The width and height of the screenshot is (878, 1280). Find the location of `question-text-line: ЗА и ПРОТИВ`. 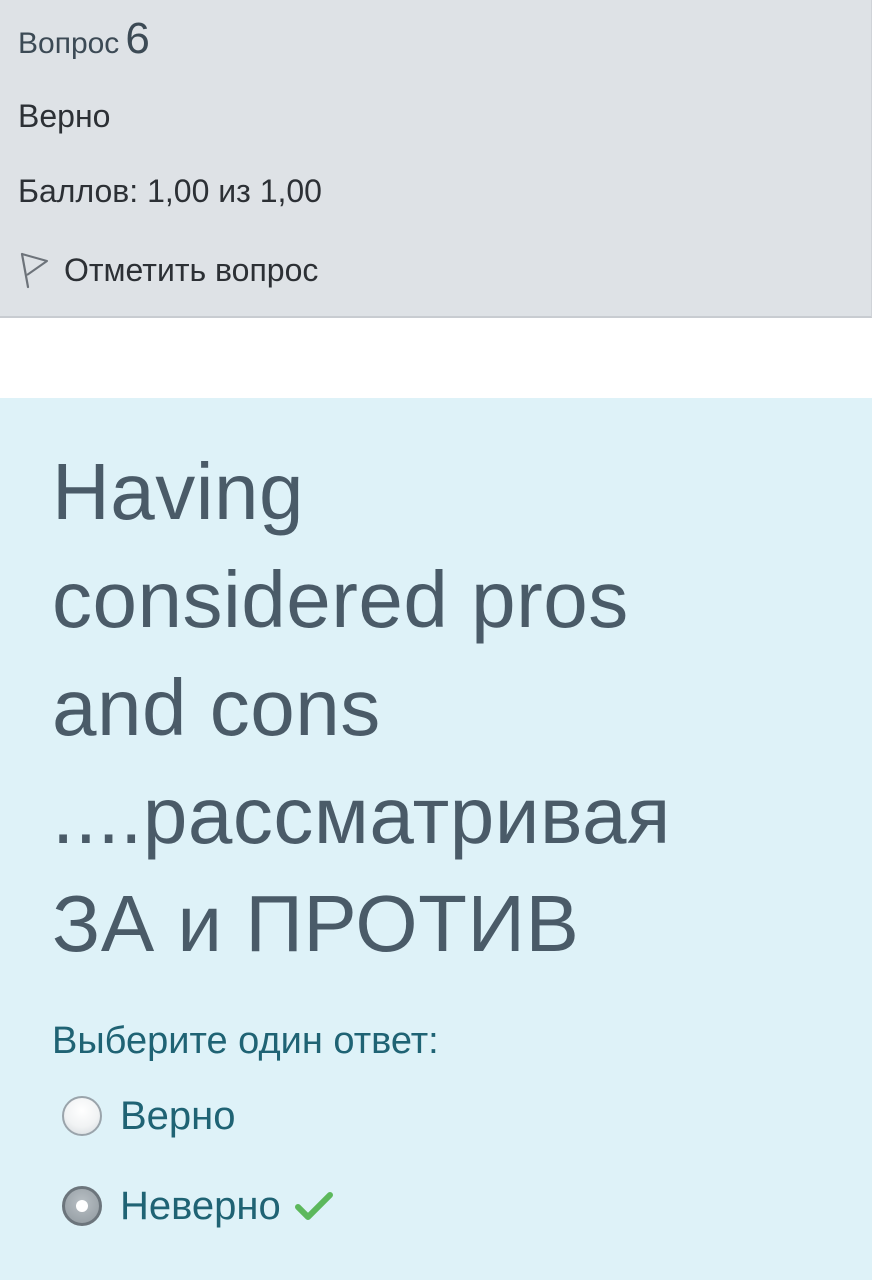

question-text-line: ЗА и ПРОТИВ is located at coordinates (316, 923).